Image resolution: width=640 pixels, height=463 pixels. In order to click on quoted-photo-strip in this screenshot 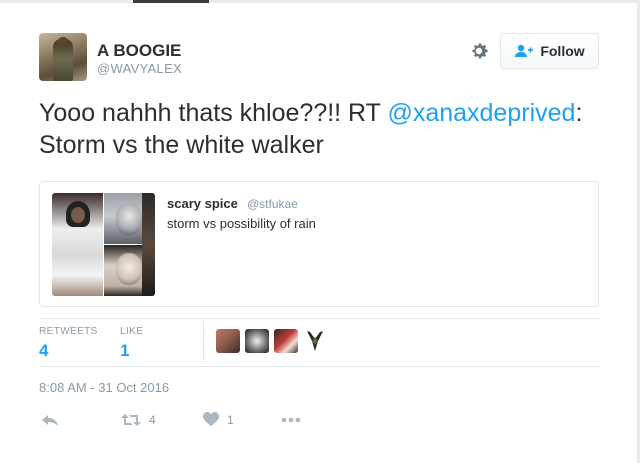, I will do `click(148, 244)`.